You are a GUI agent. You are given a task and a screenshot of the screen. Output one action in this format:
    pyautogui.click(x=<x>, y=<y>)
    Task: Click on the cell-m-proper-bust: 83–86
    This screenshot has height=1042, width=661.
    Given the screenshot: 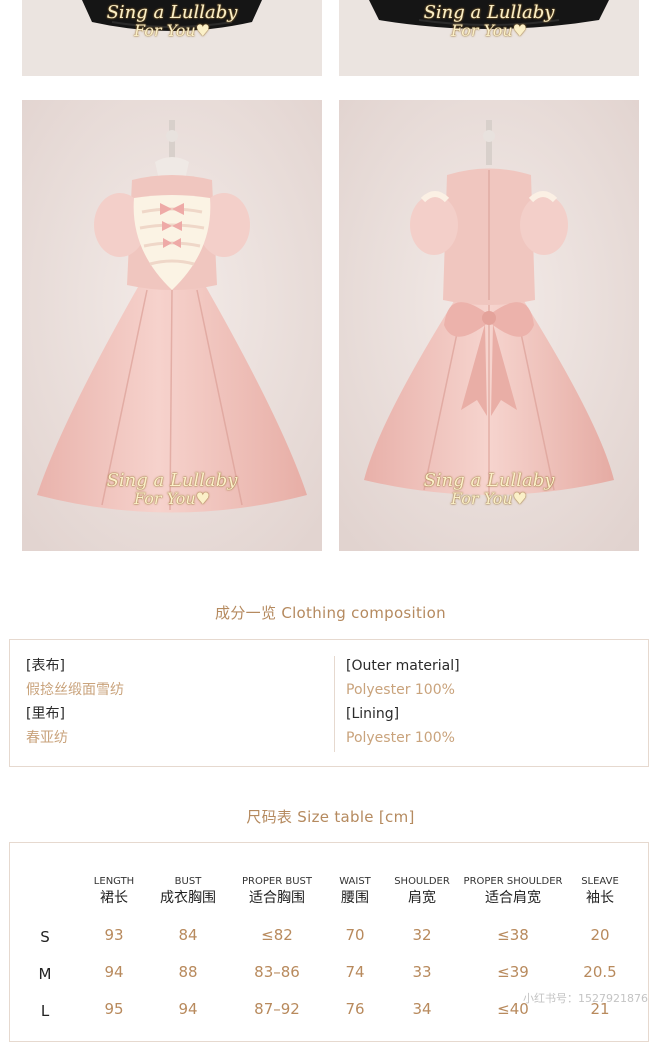 What is the action you would take?
    pyautogui.click(x=277, y=972)
    